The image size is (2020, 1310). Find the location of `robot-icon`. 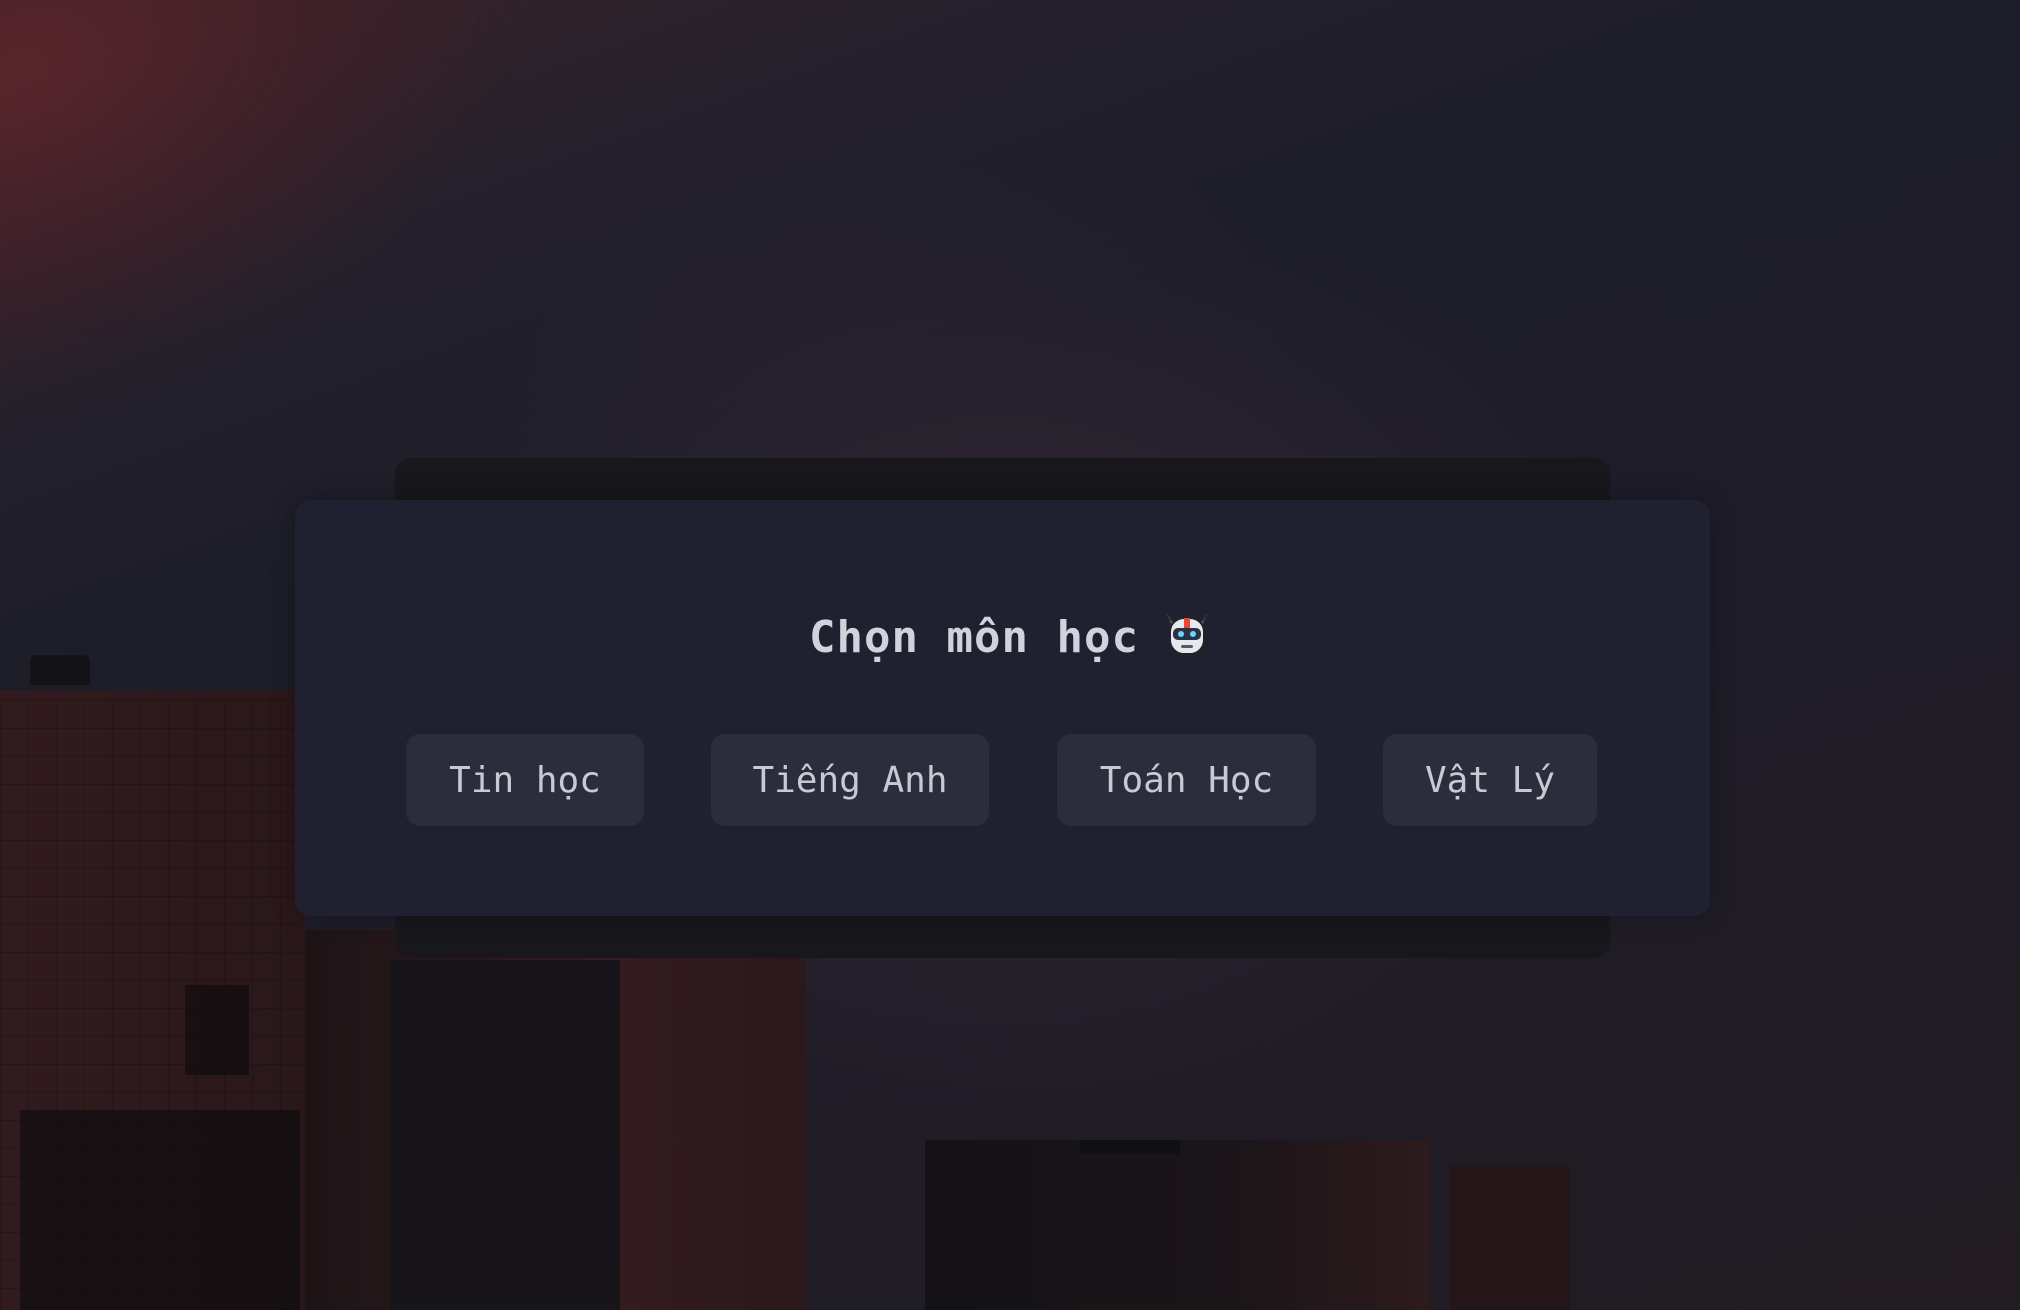

robot-icon is located at coordinates (1187, 640).